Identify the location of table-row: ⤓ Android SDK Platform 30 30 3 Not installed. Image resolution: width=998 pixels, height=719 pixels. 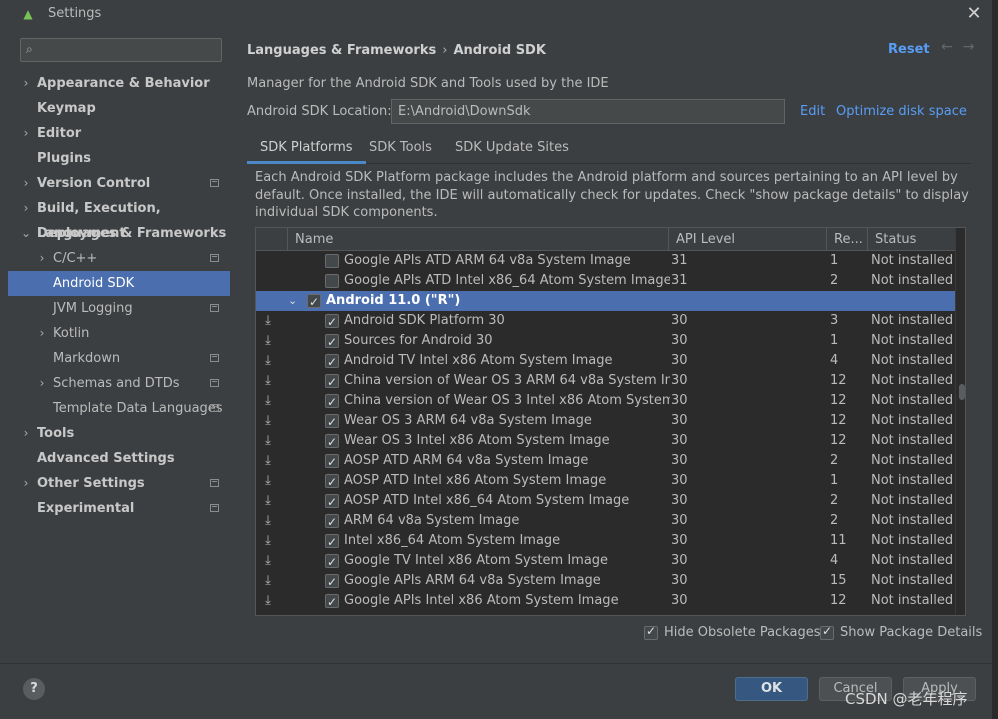
(605, 321).